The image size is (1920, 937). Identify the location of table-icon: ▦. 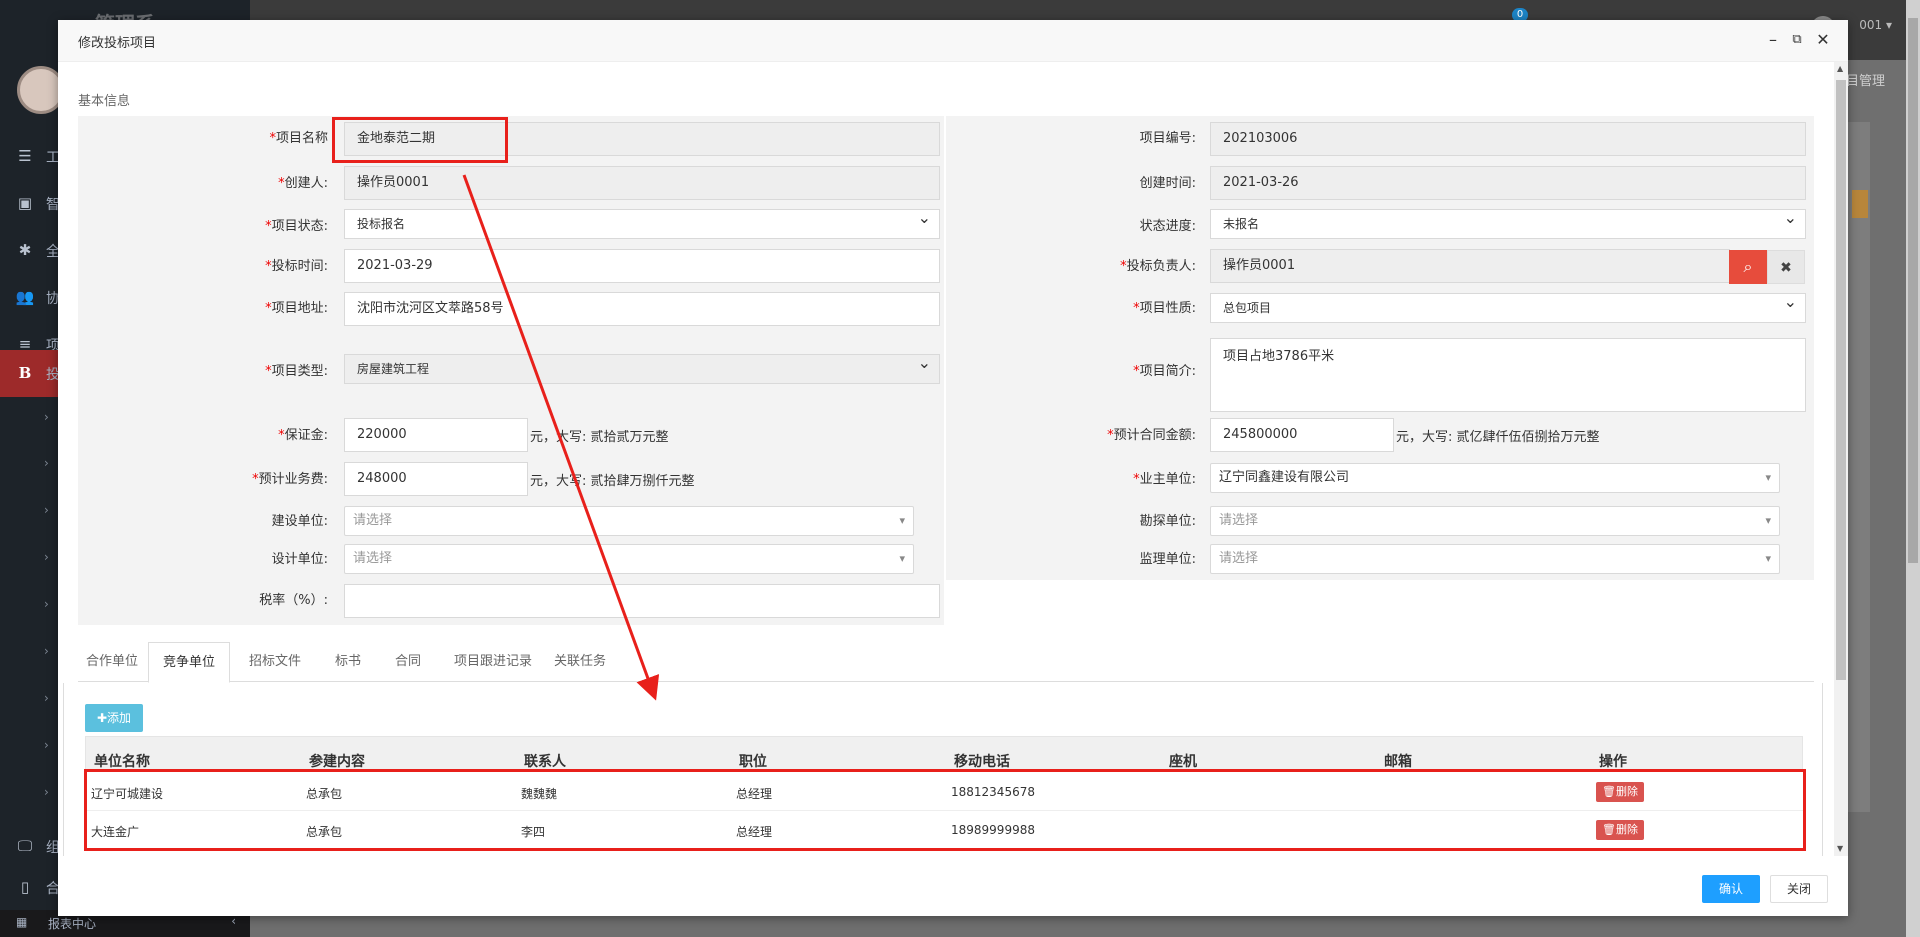
(22, 922).